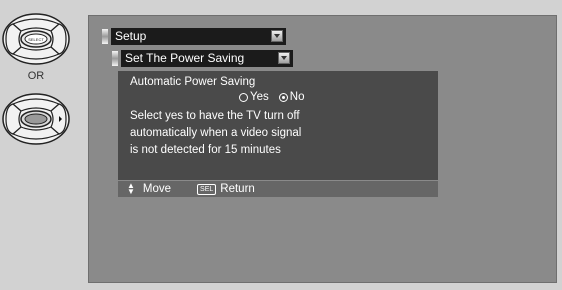 The height and width of the screenshot is (290, 562). I want to click on panel-heading: Automatic Power Saving, so click(193, 82).